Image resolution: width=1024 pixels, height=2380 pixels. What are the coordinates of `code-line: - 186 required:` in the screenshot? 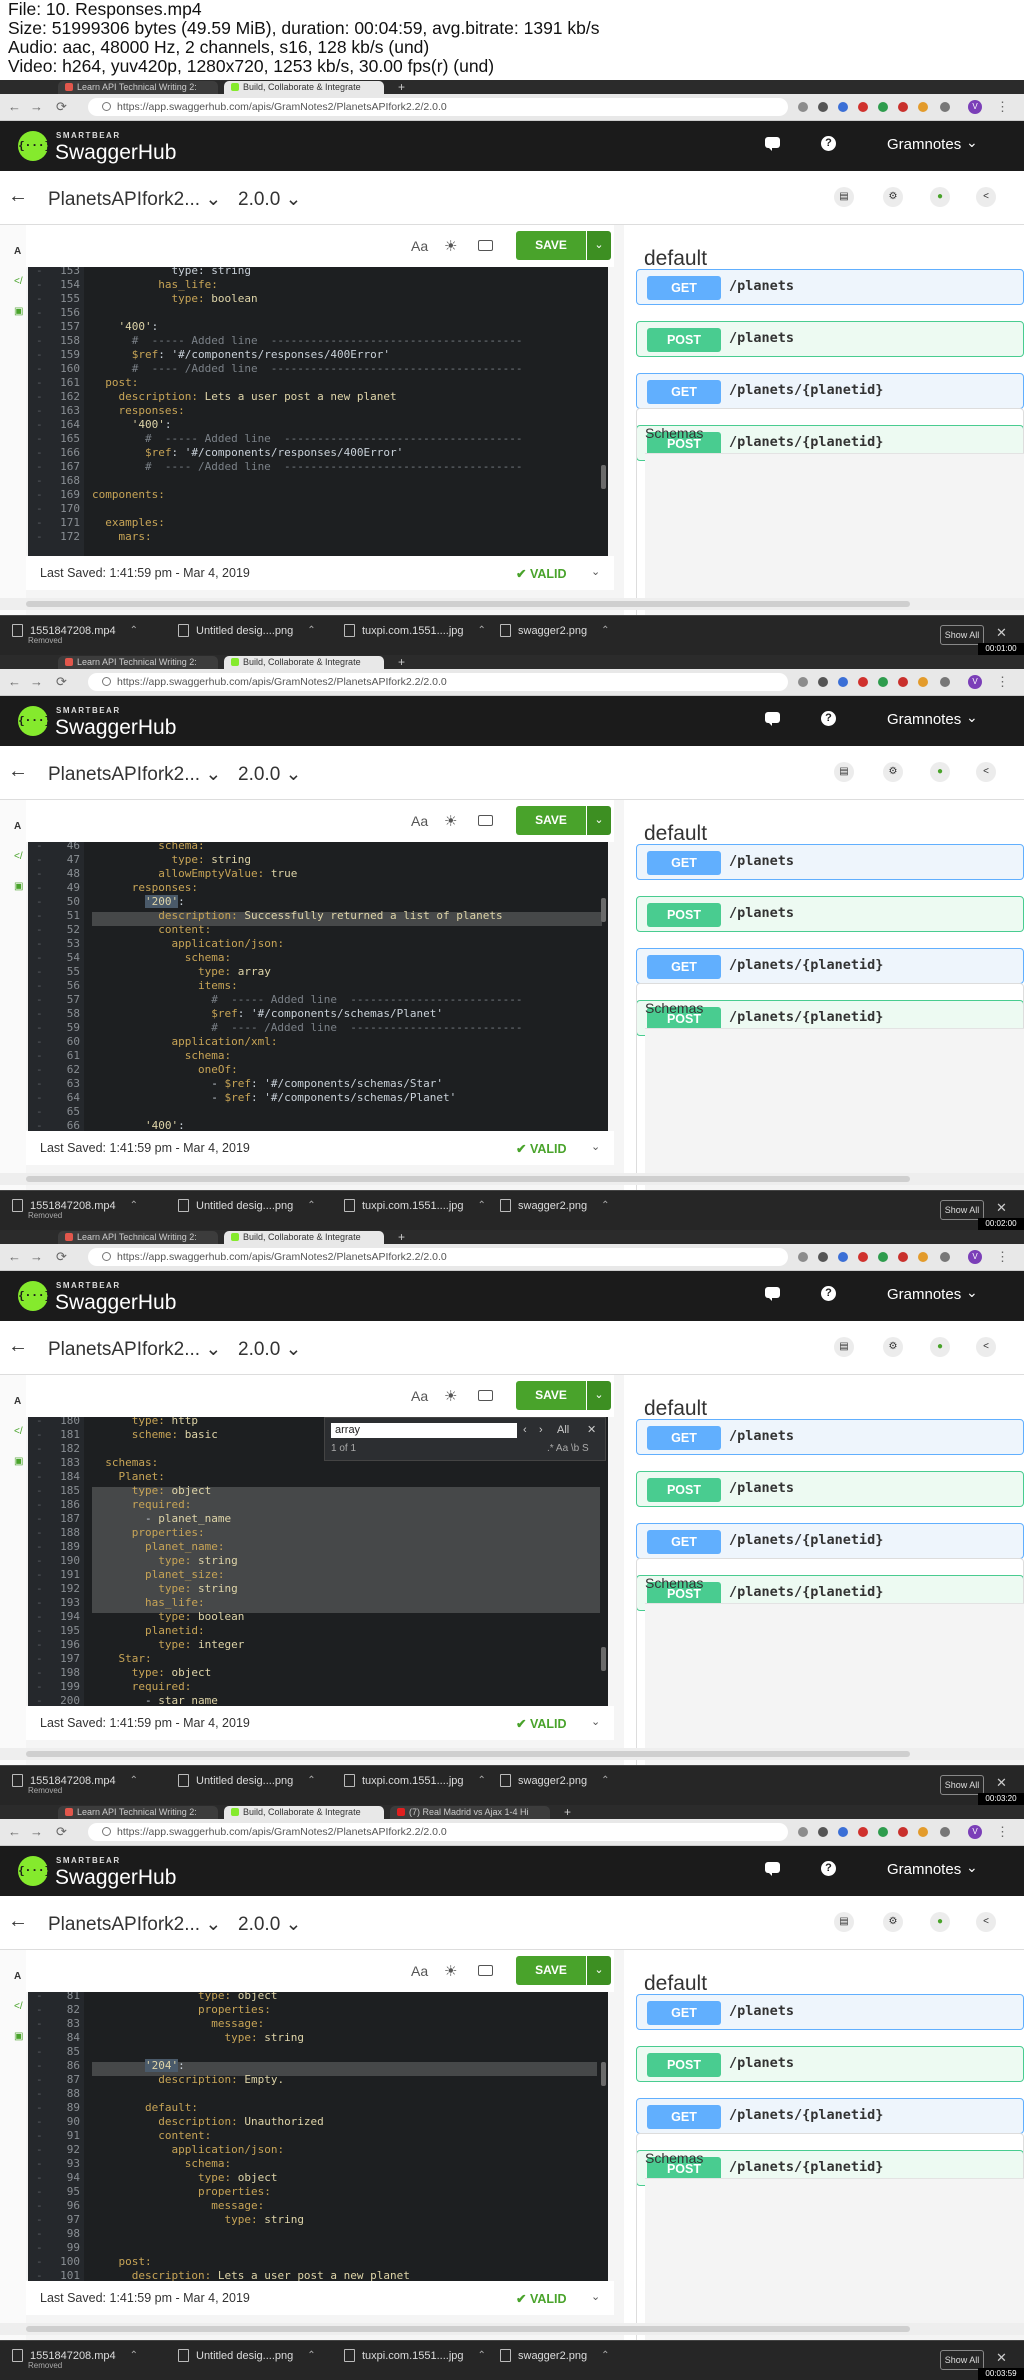 It's located at (318, 1505).